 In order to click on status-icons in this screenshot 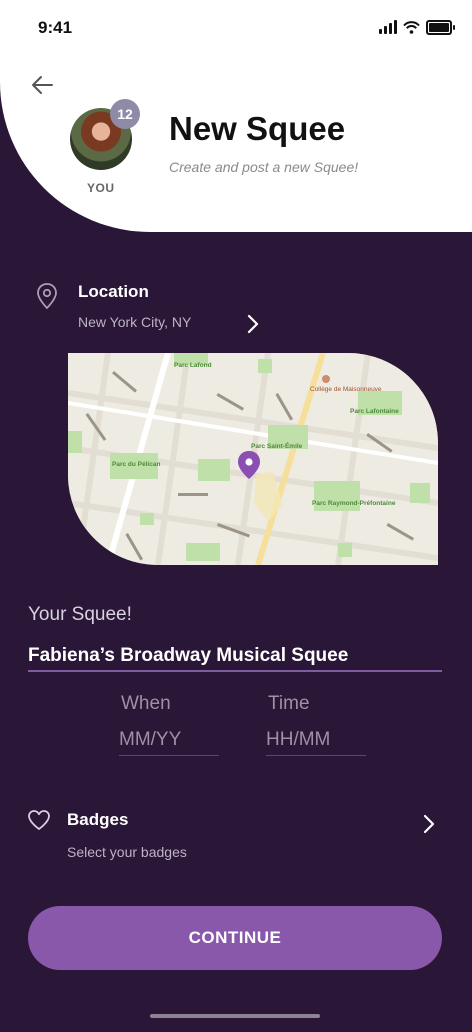, I will do `click(417, 27)`.